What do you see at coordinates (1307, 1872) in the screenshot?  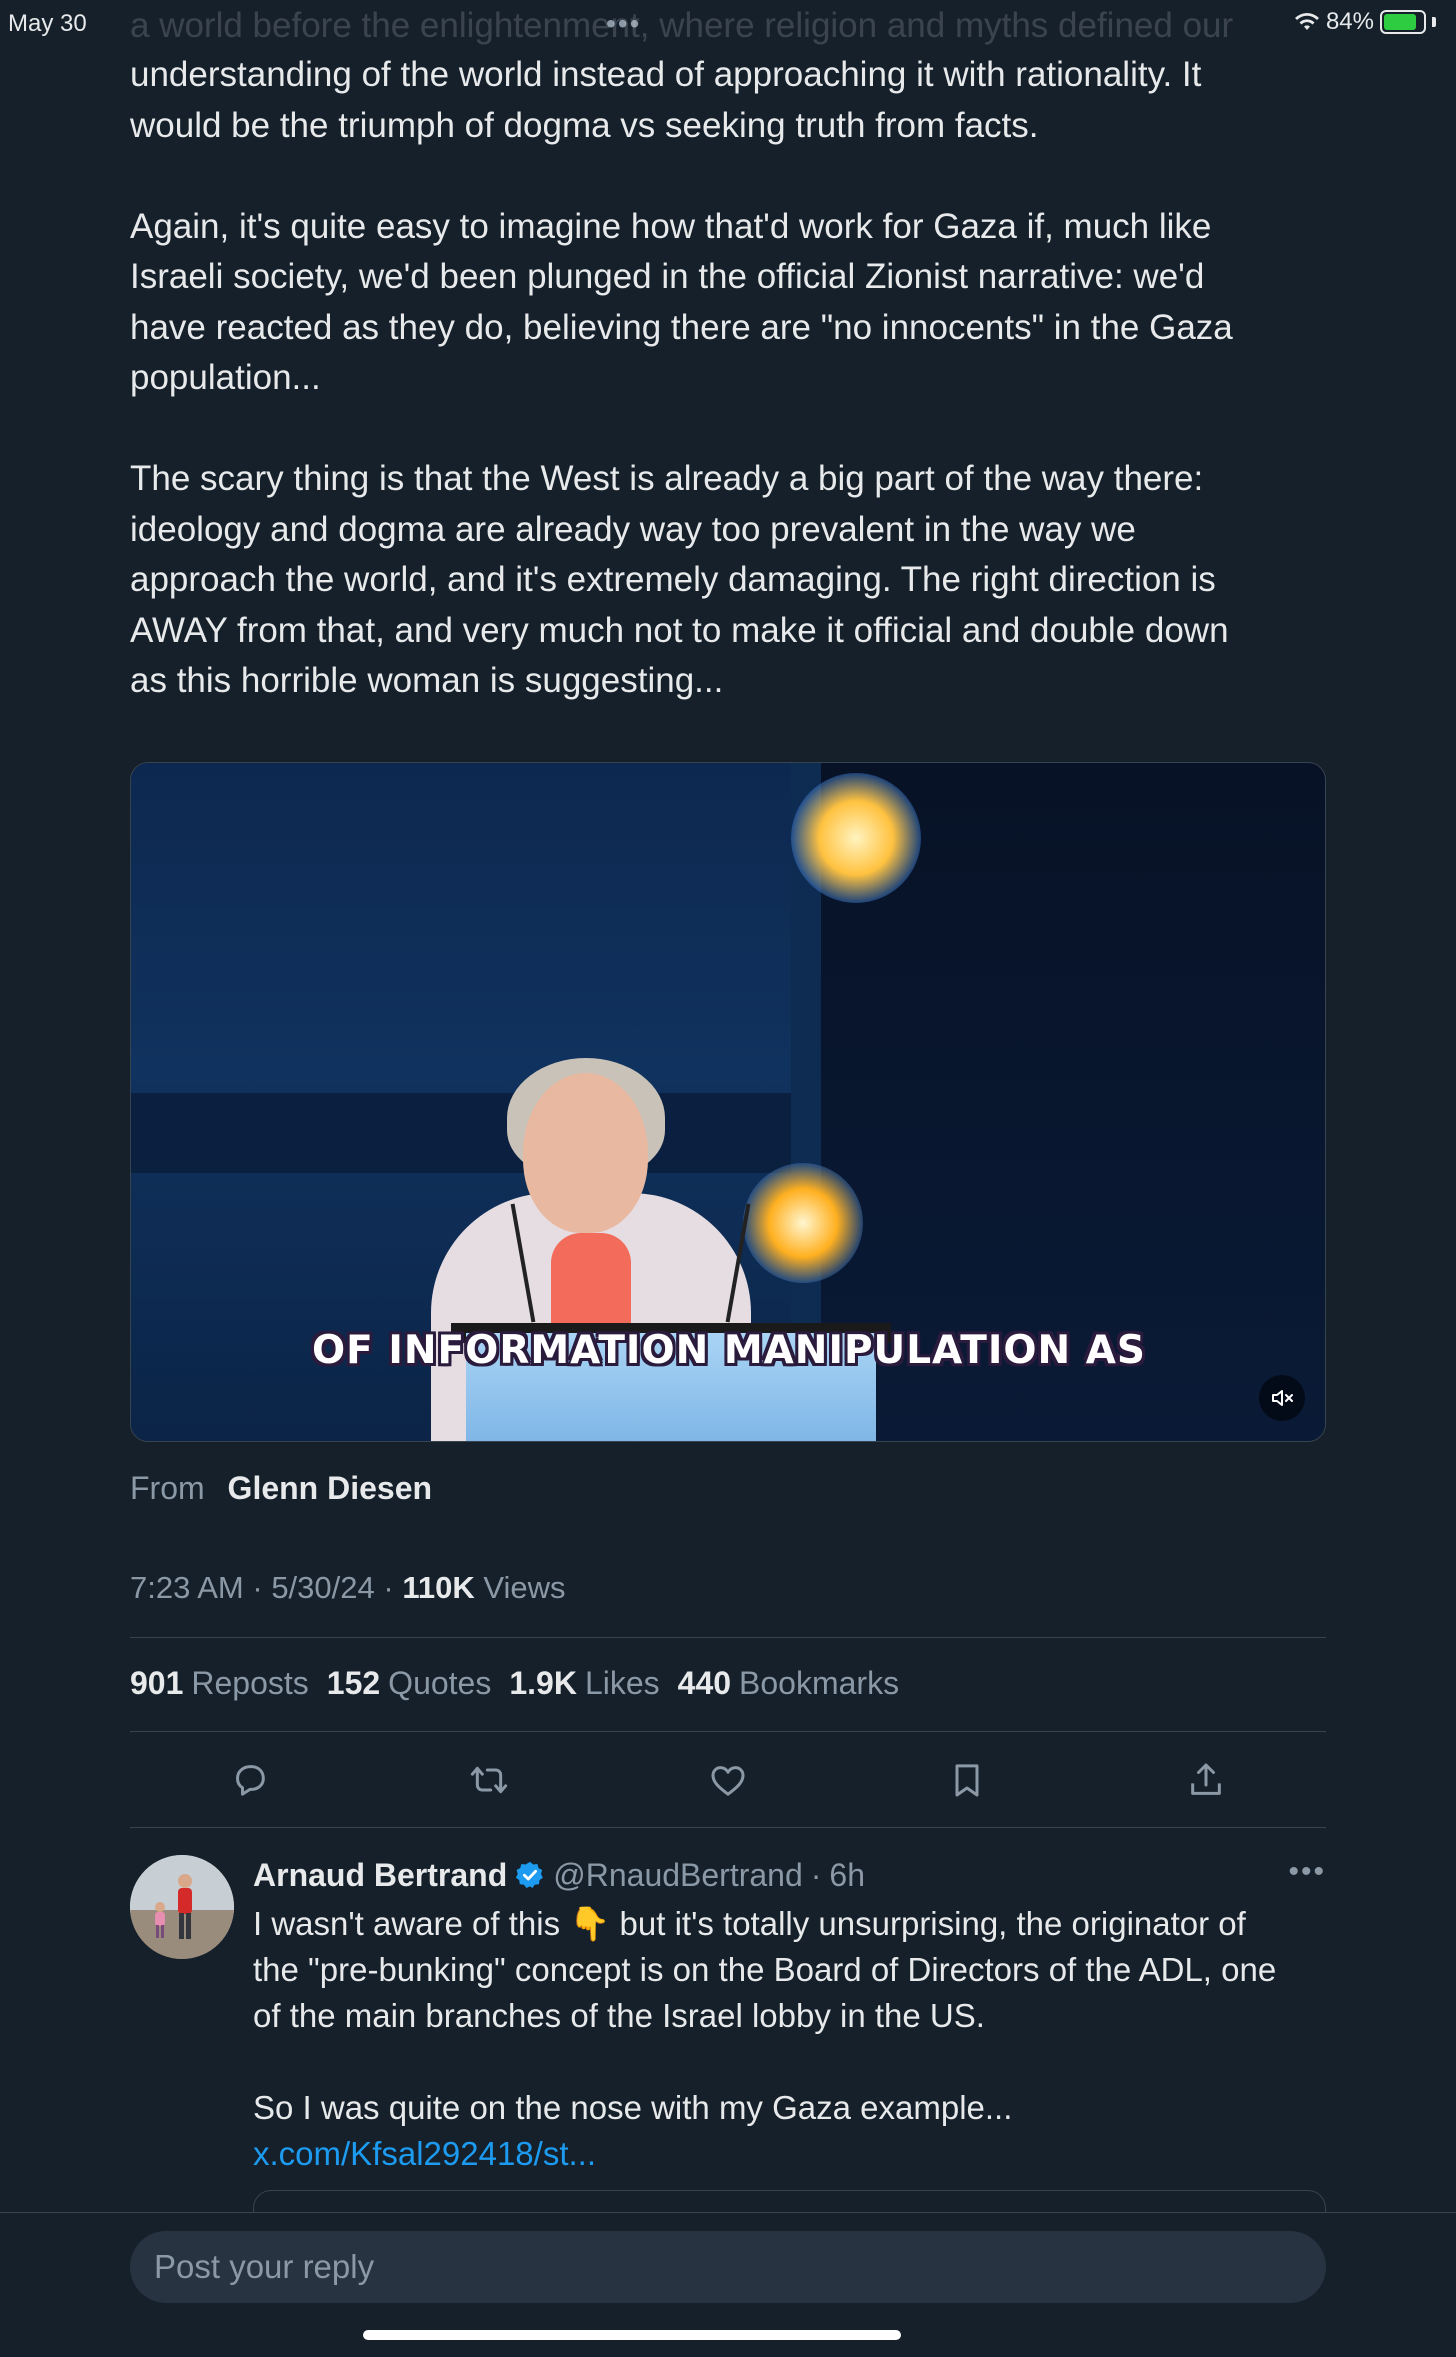 I see `more-options-icon: •••` at bounding box center [1307, 1872].